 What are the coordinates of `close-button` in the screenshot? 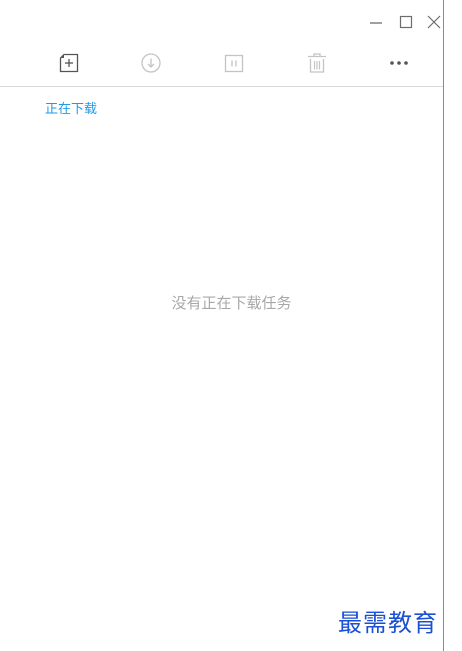 It's located at (434, 22).